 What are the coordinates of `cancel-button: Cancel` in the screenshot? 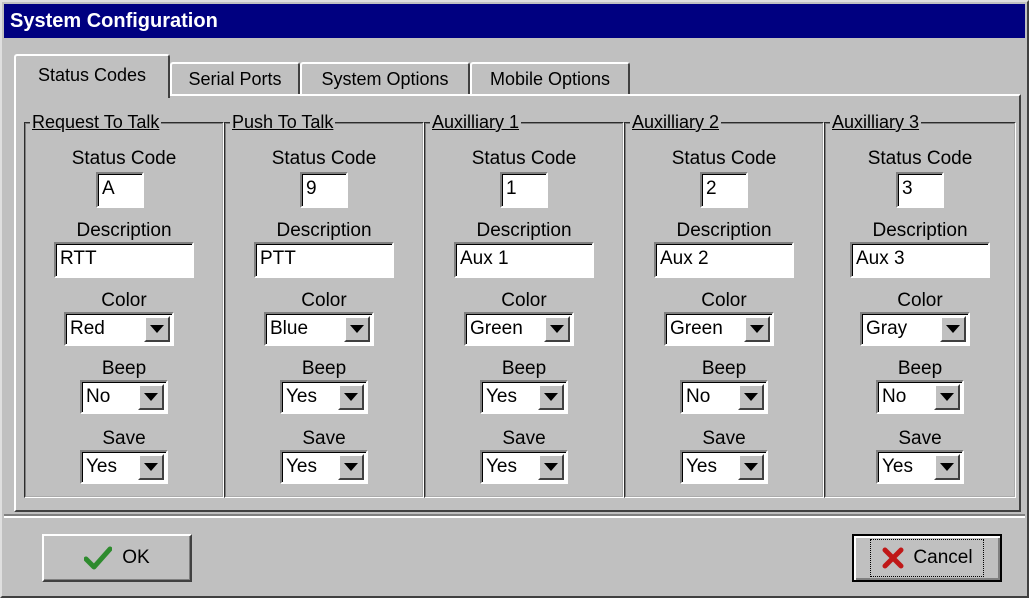 It's located at (927, 558).